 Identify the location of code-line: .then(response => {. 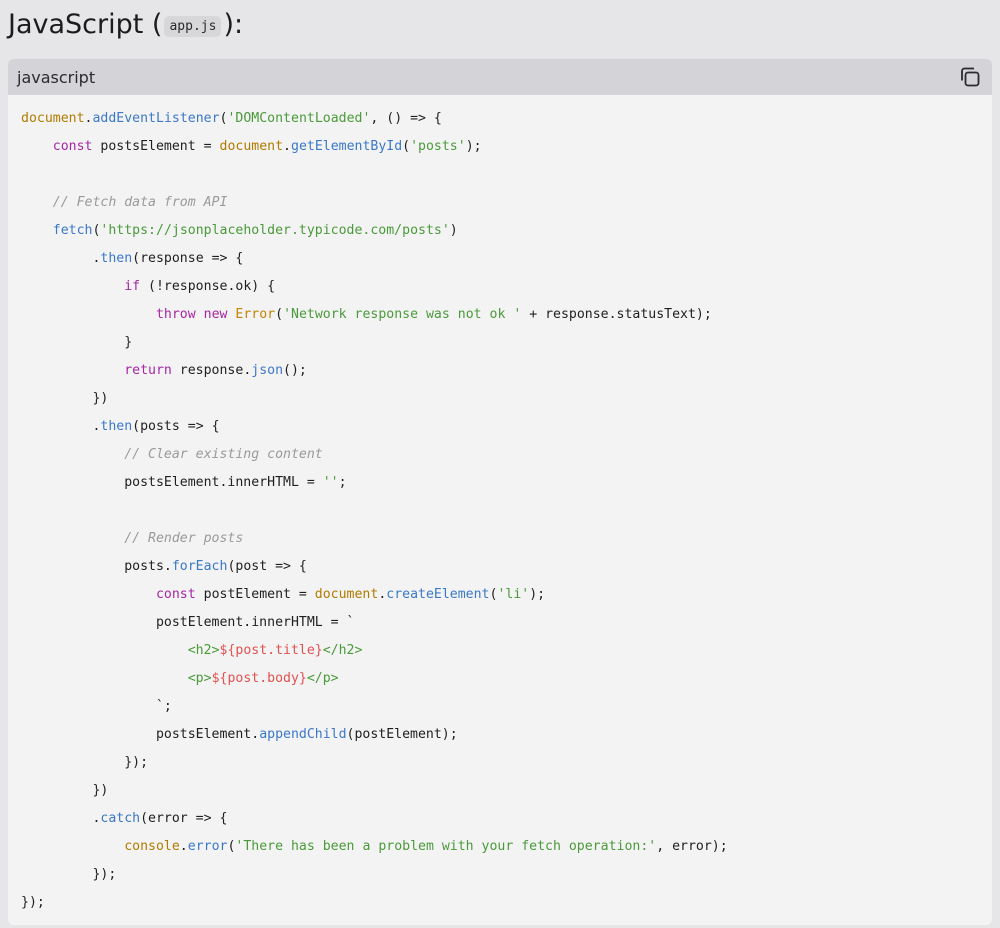
(506, 259).